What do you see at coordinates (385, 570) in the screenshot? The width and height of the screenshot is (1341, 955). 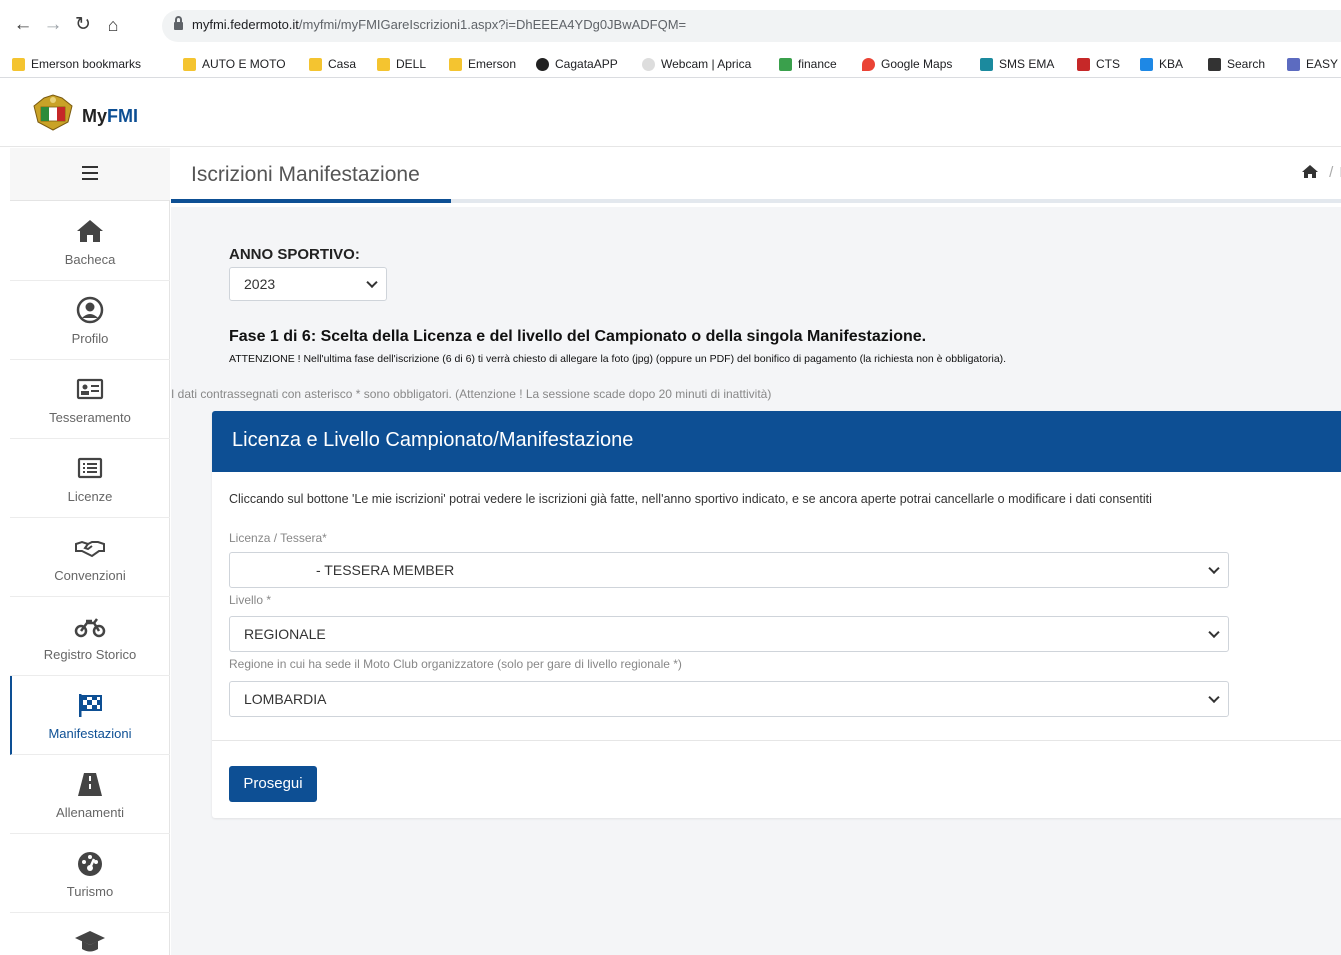 I see `licenza-value: - TESSERA MEMBER` at bounding box center [385, 570].